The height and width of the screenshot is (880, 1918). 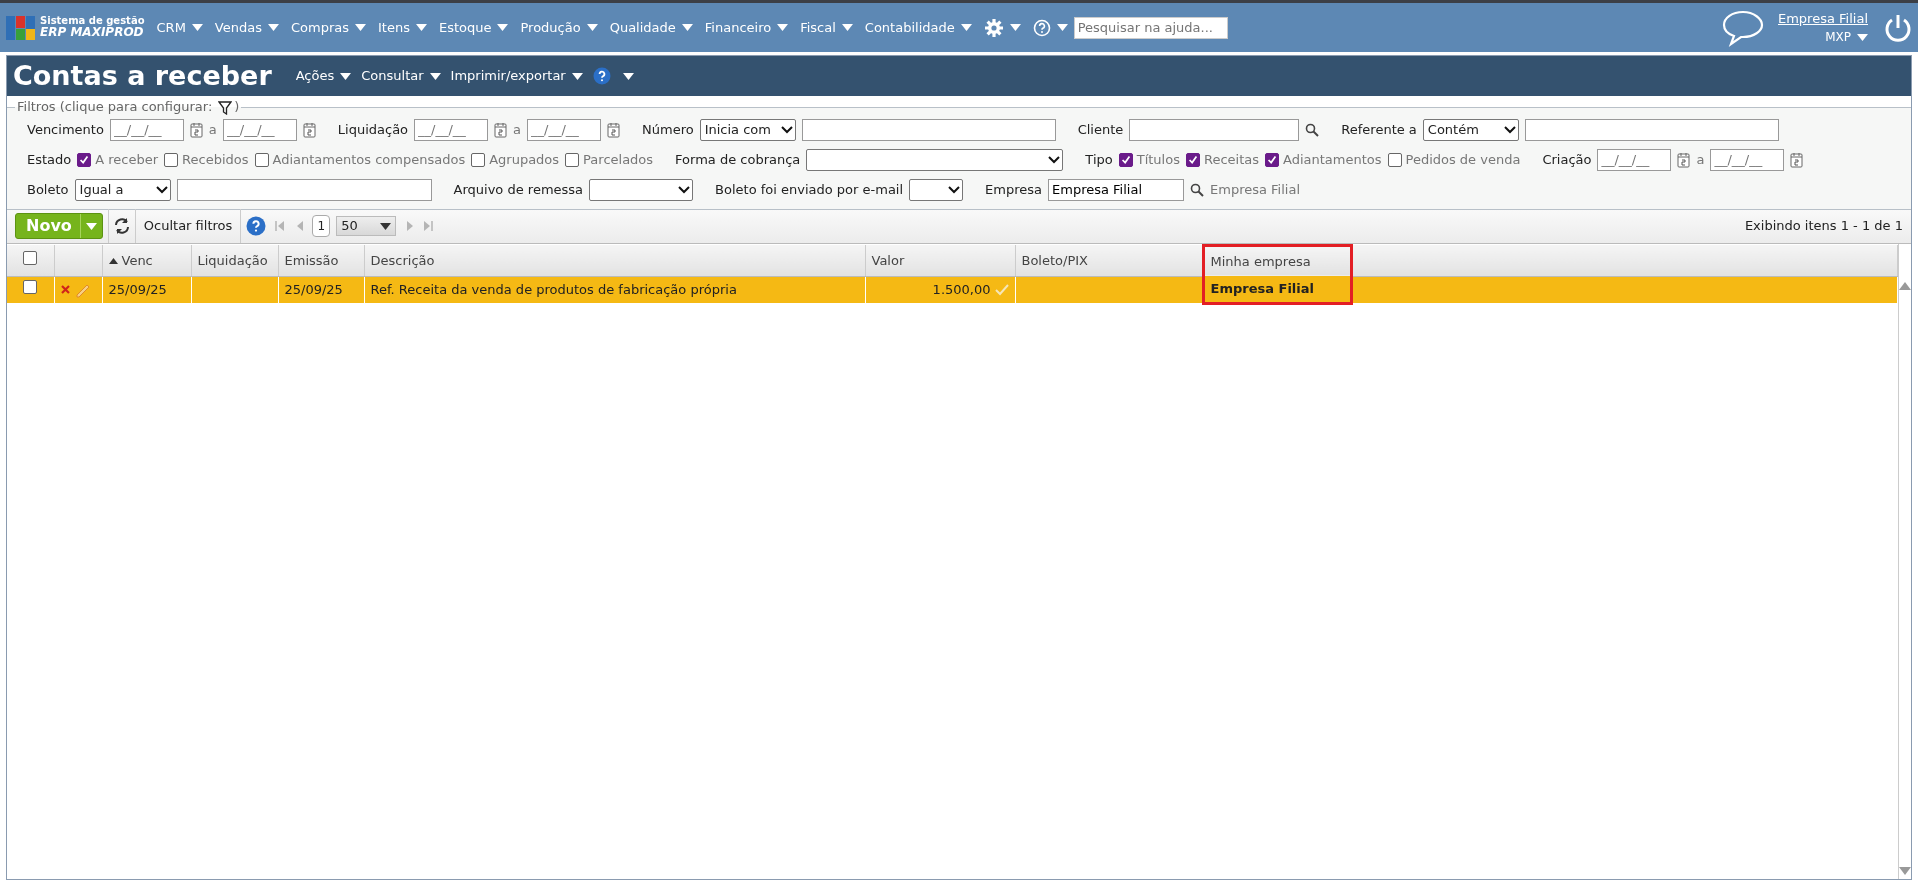 What do you see at coordinates (1379, 129) in the screenshot?
I see `filter-label: Referente a` at bounding box center [1379, 129].